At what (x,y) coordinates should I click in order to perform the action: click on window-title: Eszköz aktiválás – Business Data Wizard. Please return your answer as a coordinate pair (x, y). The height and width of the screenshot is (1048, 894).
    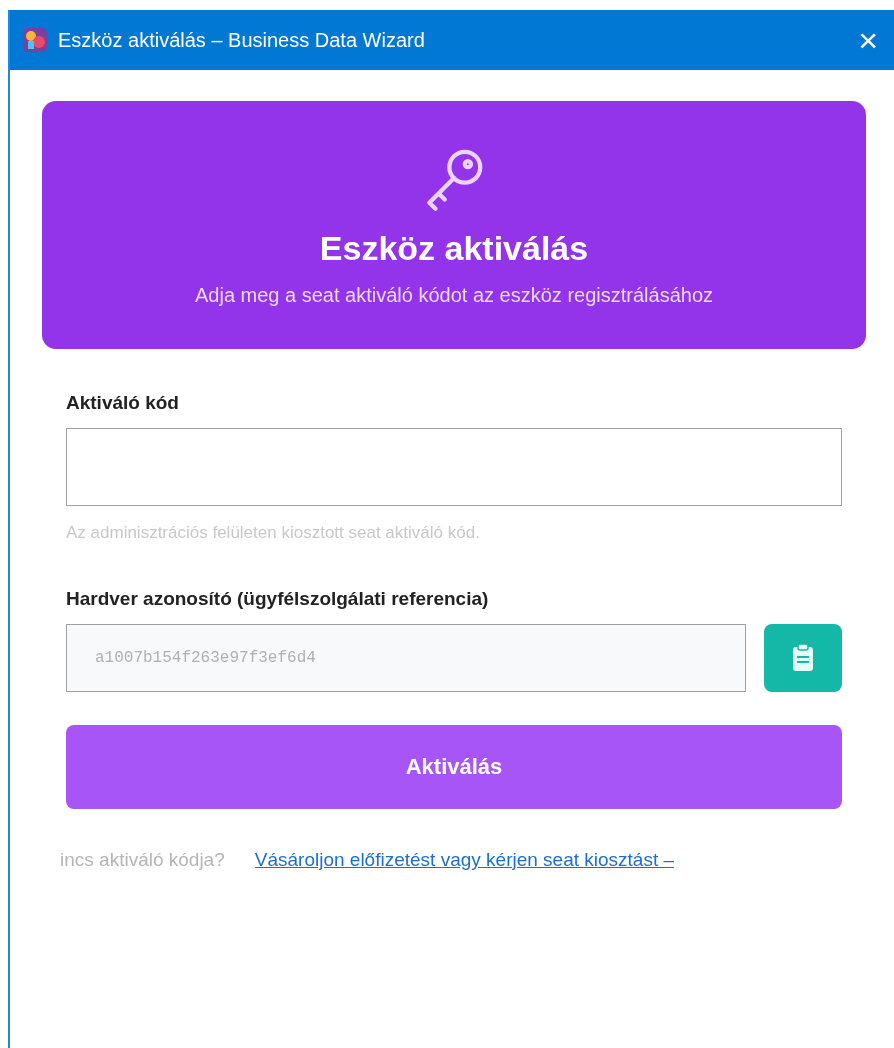
    Looking at the image, I should click on (241, 40).